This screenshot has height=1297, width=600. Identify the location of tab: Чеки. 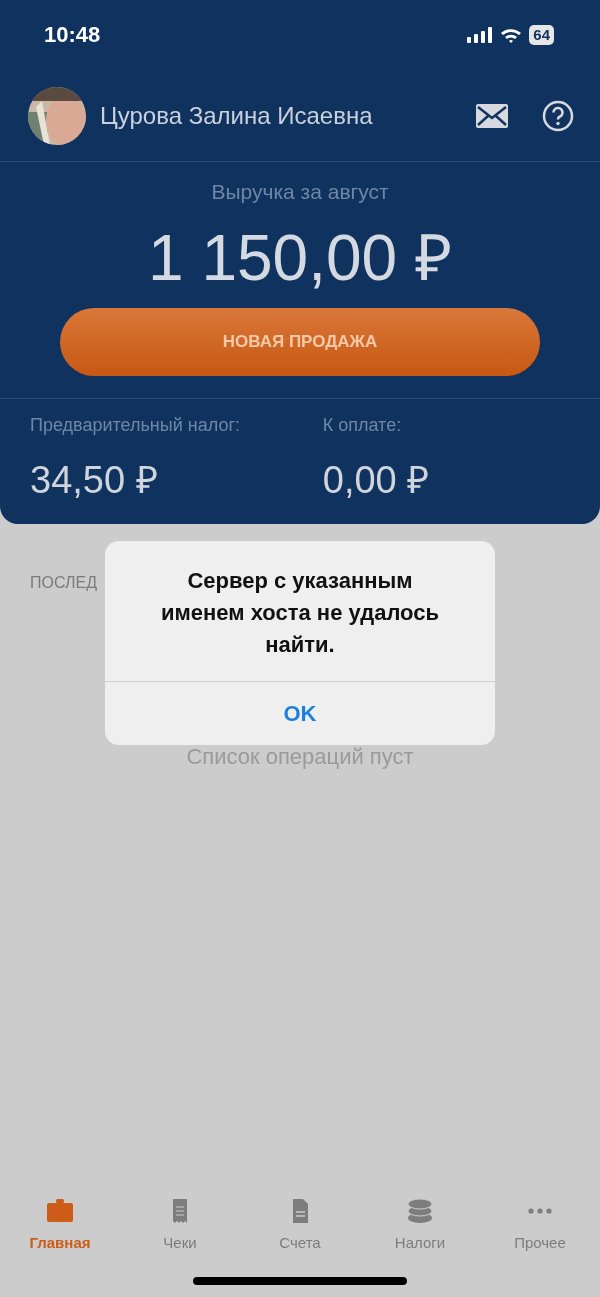
(180, 1236).